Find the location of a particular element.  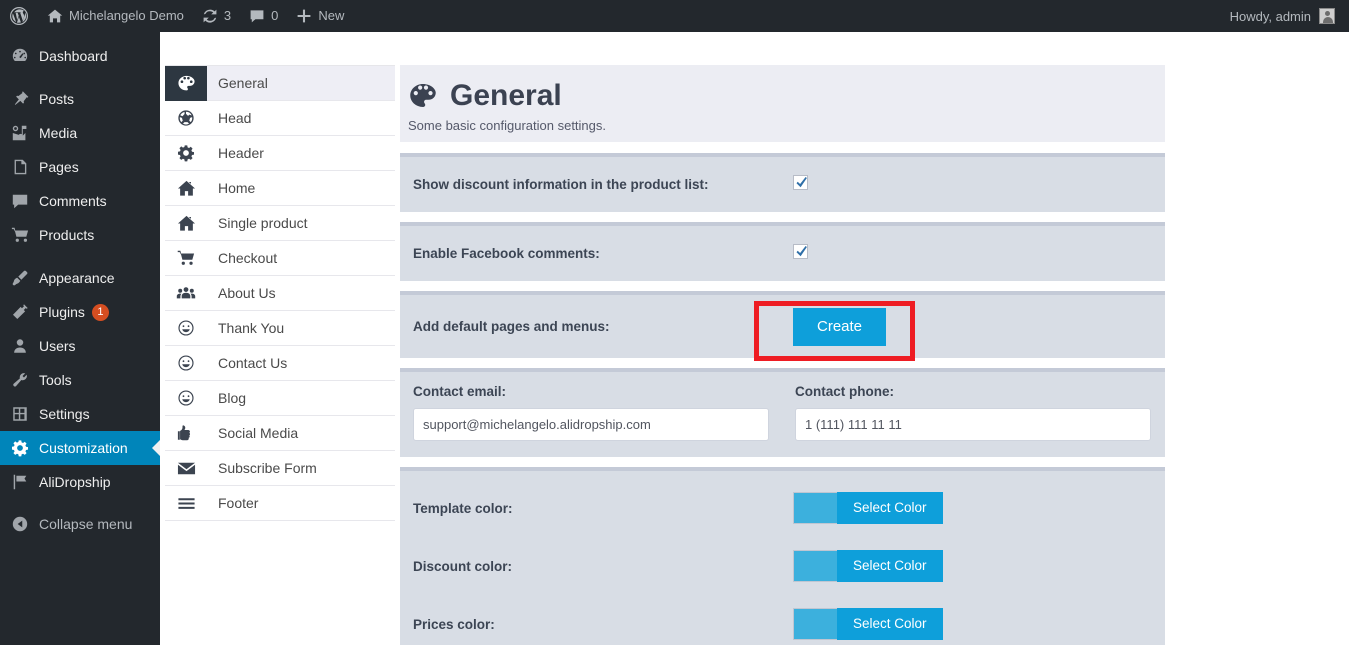

subnav-item-footer: Footer is located at coordinates (280, 503).